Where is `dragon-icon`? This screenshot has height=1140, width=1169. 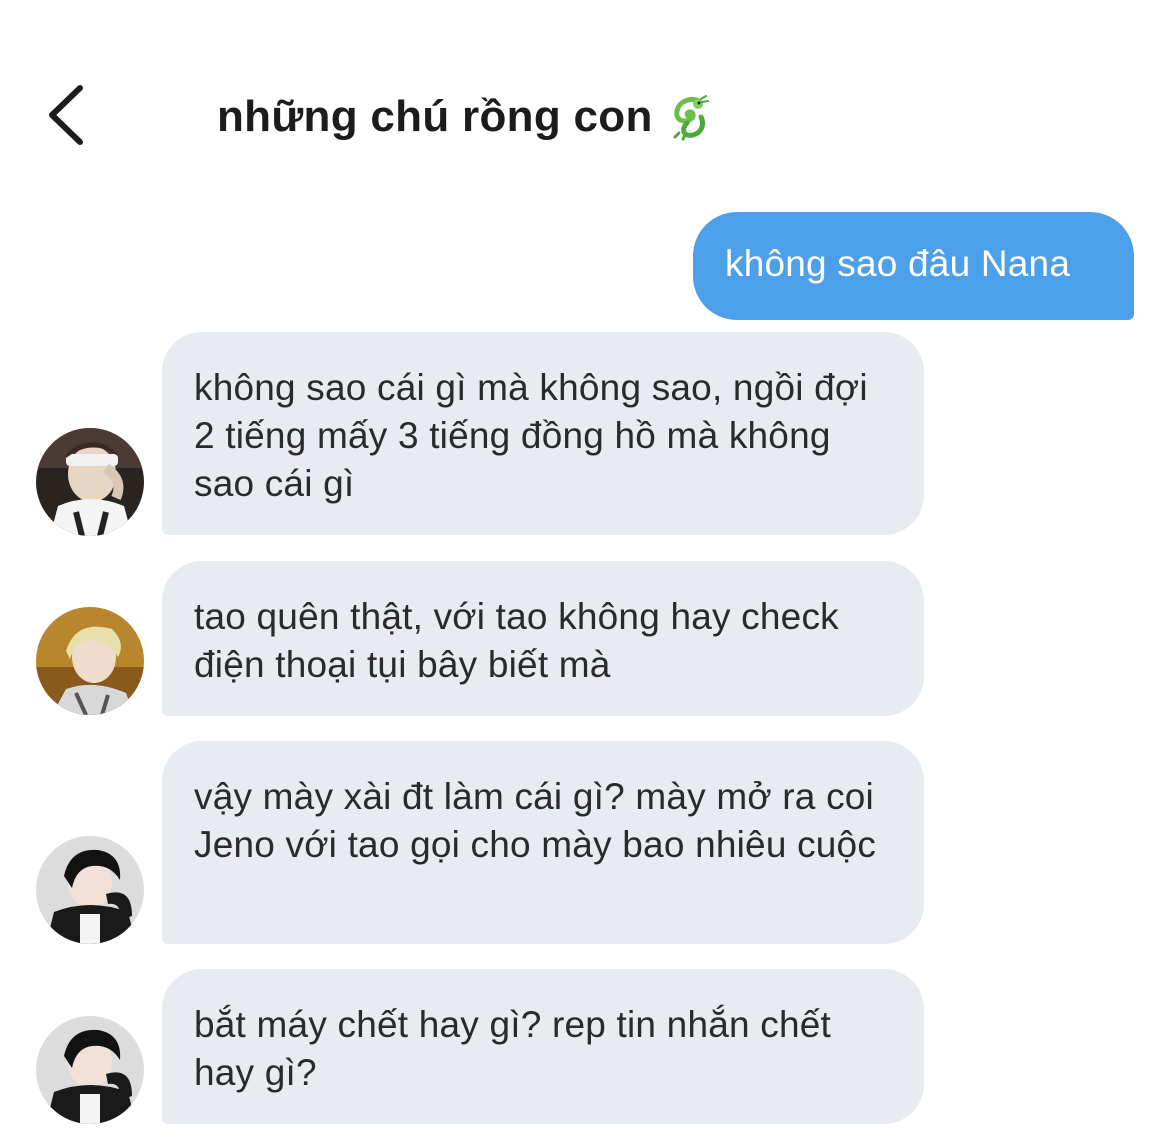 dragon-icon is located at coordinates (689, 117).